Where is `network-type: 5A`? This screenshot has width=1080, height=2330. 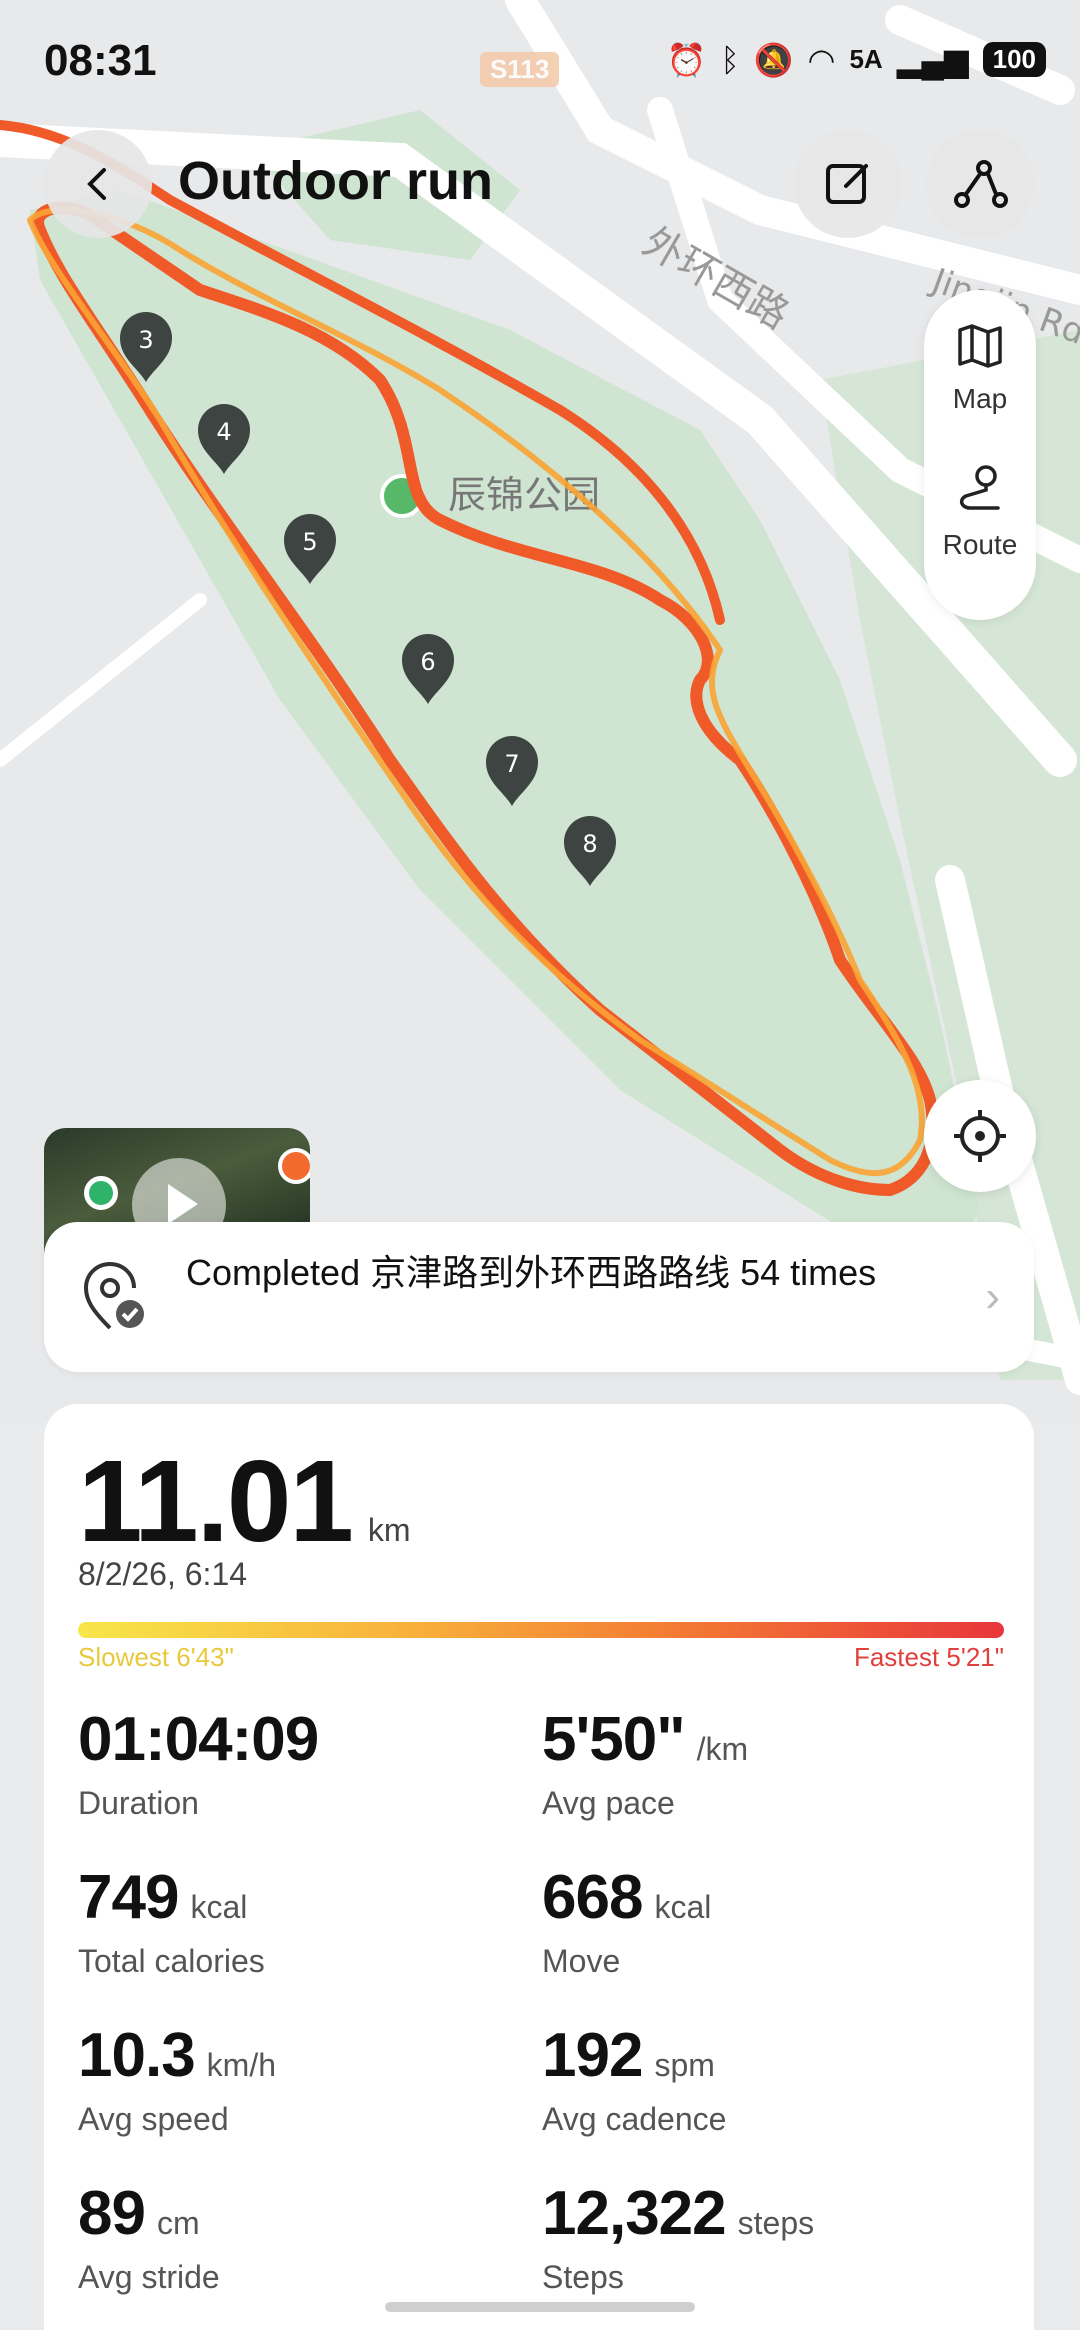 network-type: 5A is located at coordinates (866, 59).